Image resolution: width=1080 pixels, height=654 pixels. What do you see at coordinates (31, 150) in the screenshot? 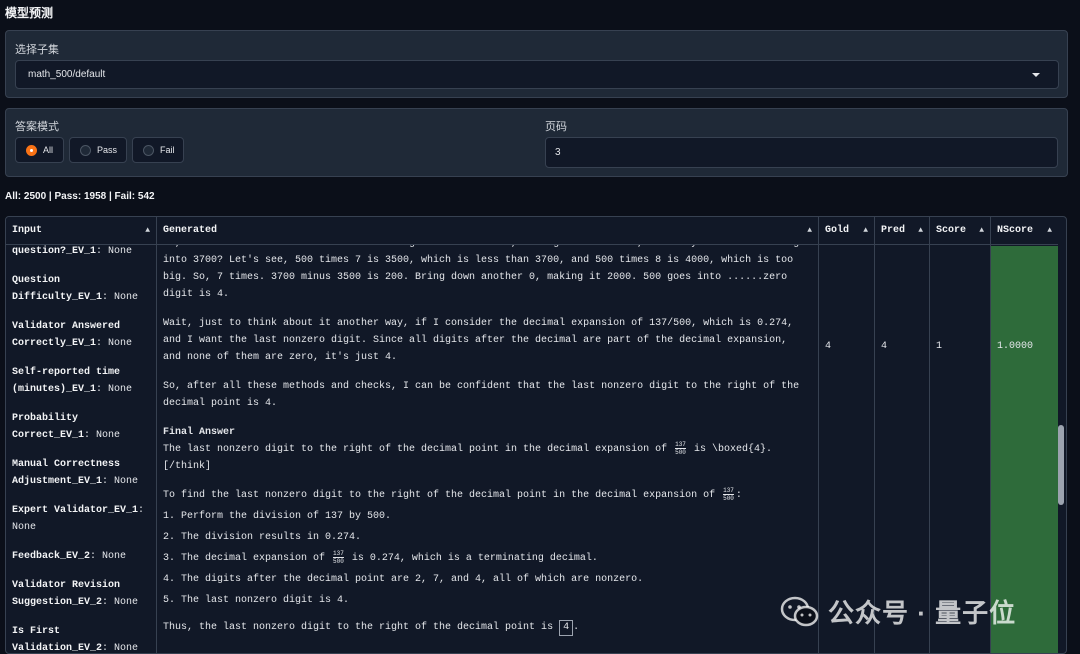
I see `radio-checked-icon` at bounding box center [31, 150].